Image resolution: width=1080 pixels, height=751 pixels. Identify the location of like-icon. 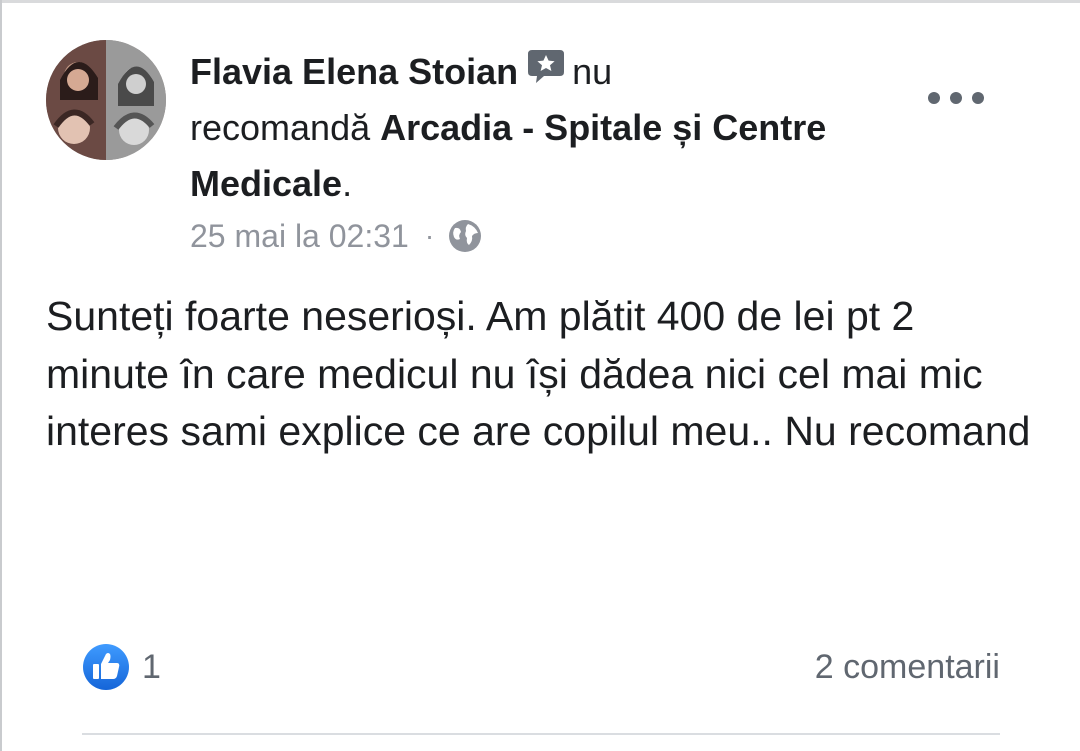
(106, 667).